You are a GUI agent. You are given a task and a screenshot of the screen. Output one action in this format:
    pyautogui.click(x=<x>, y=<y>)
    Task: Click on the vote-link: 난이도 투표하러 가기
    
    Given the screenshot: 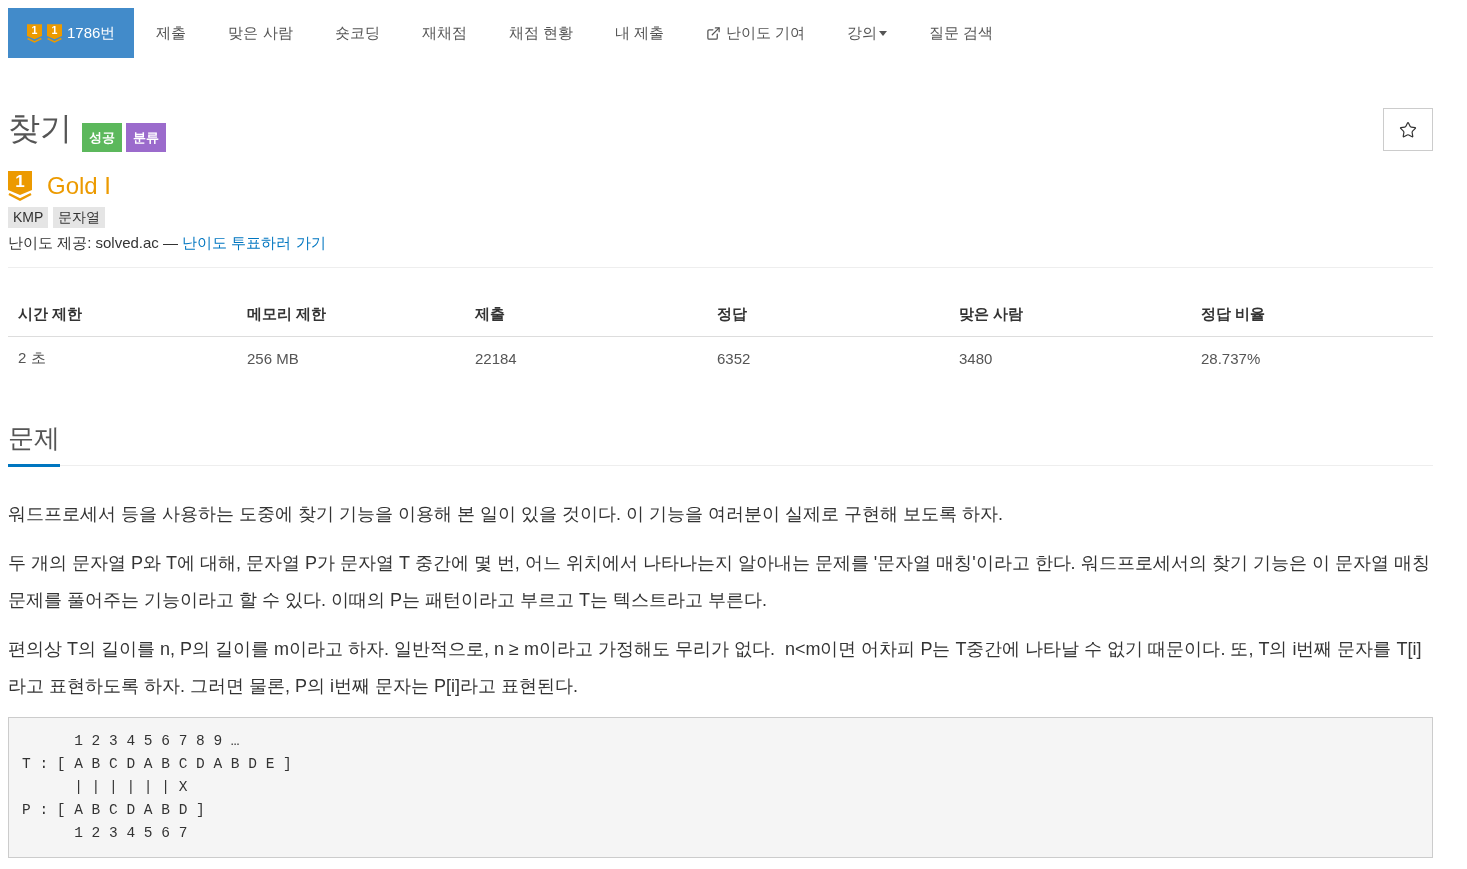 What is the action you would take?
    pyautogui.click(x=254, y=242)
    